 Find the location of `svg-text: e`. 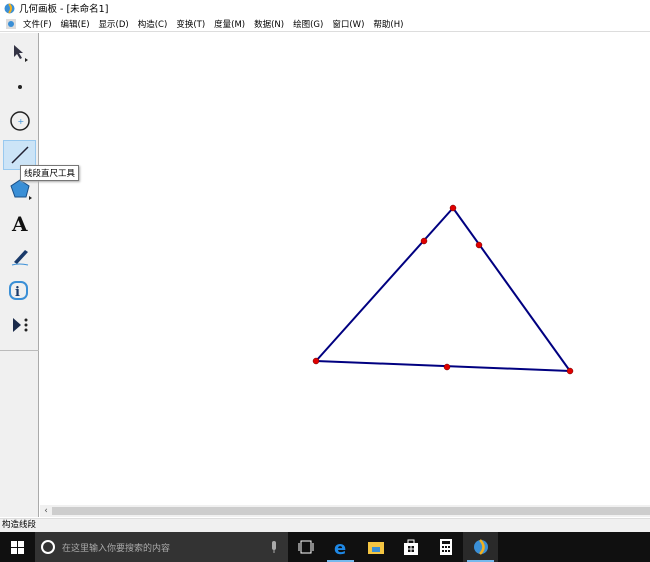

svg-text: e is located at coordinates (340, 547).